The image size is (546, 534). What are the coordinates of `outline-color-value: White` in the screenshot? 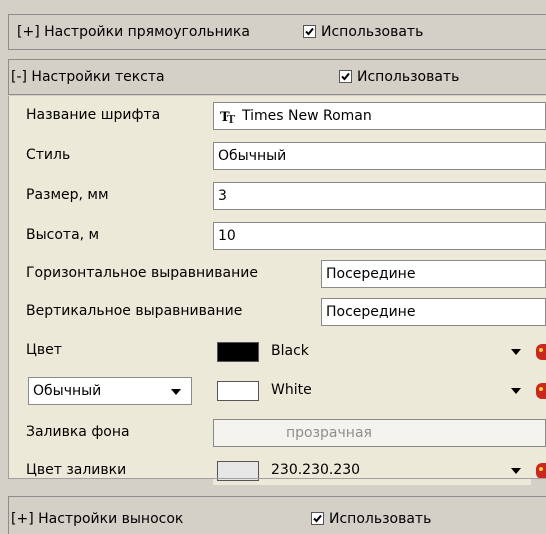 It's located at (291, 390).